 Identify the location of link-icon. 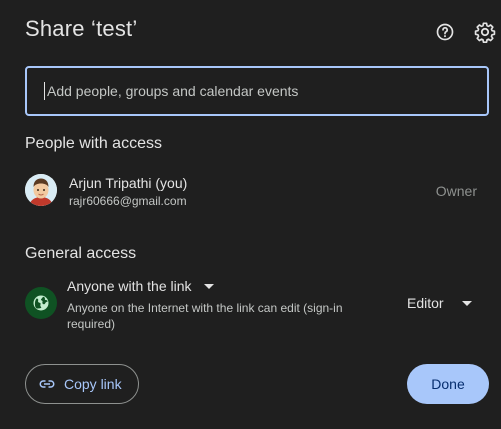
(47, 384).